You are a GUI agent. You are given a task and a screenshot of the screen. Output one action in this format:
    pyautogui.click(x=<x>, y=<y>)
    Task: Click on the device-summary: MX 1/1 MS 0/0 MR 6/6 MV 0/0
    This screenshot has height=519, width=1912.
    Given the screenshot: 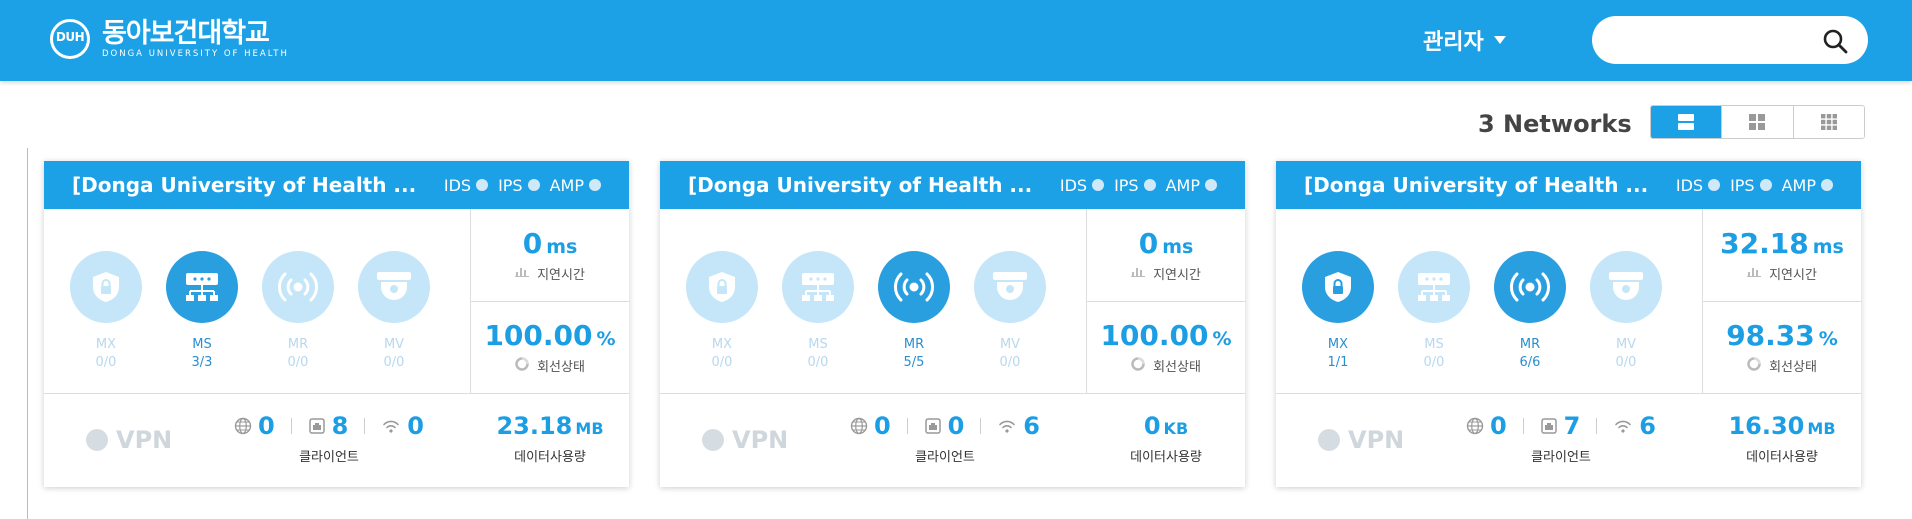 What is the action you would take?
    pyautogui.click(x=1489, y=301)
    